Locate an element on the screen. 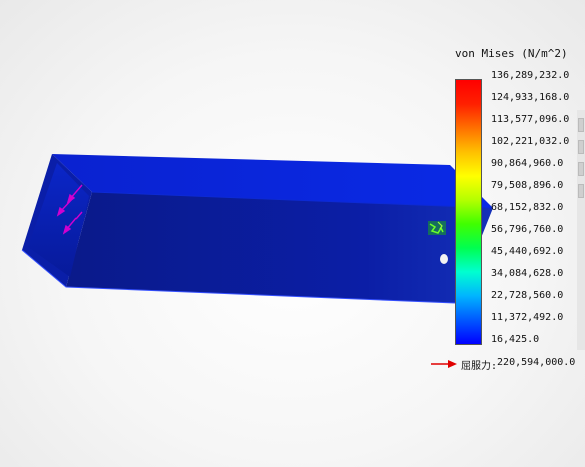 The height and width of the screenshot is (467, 585). red-arrow-icon is located at coordinates (444, 364).